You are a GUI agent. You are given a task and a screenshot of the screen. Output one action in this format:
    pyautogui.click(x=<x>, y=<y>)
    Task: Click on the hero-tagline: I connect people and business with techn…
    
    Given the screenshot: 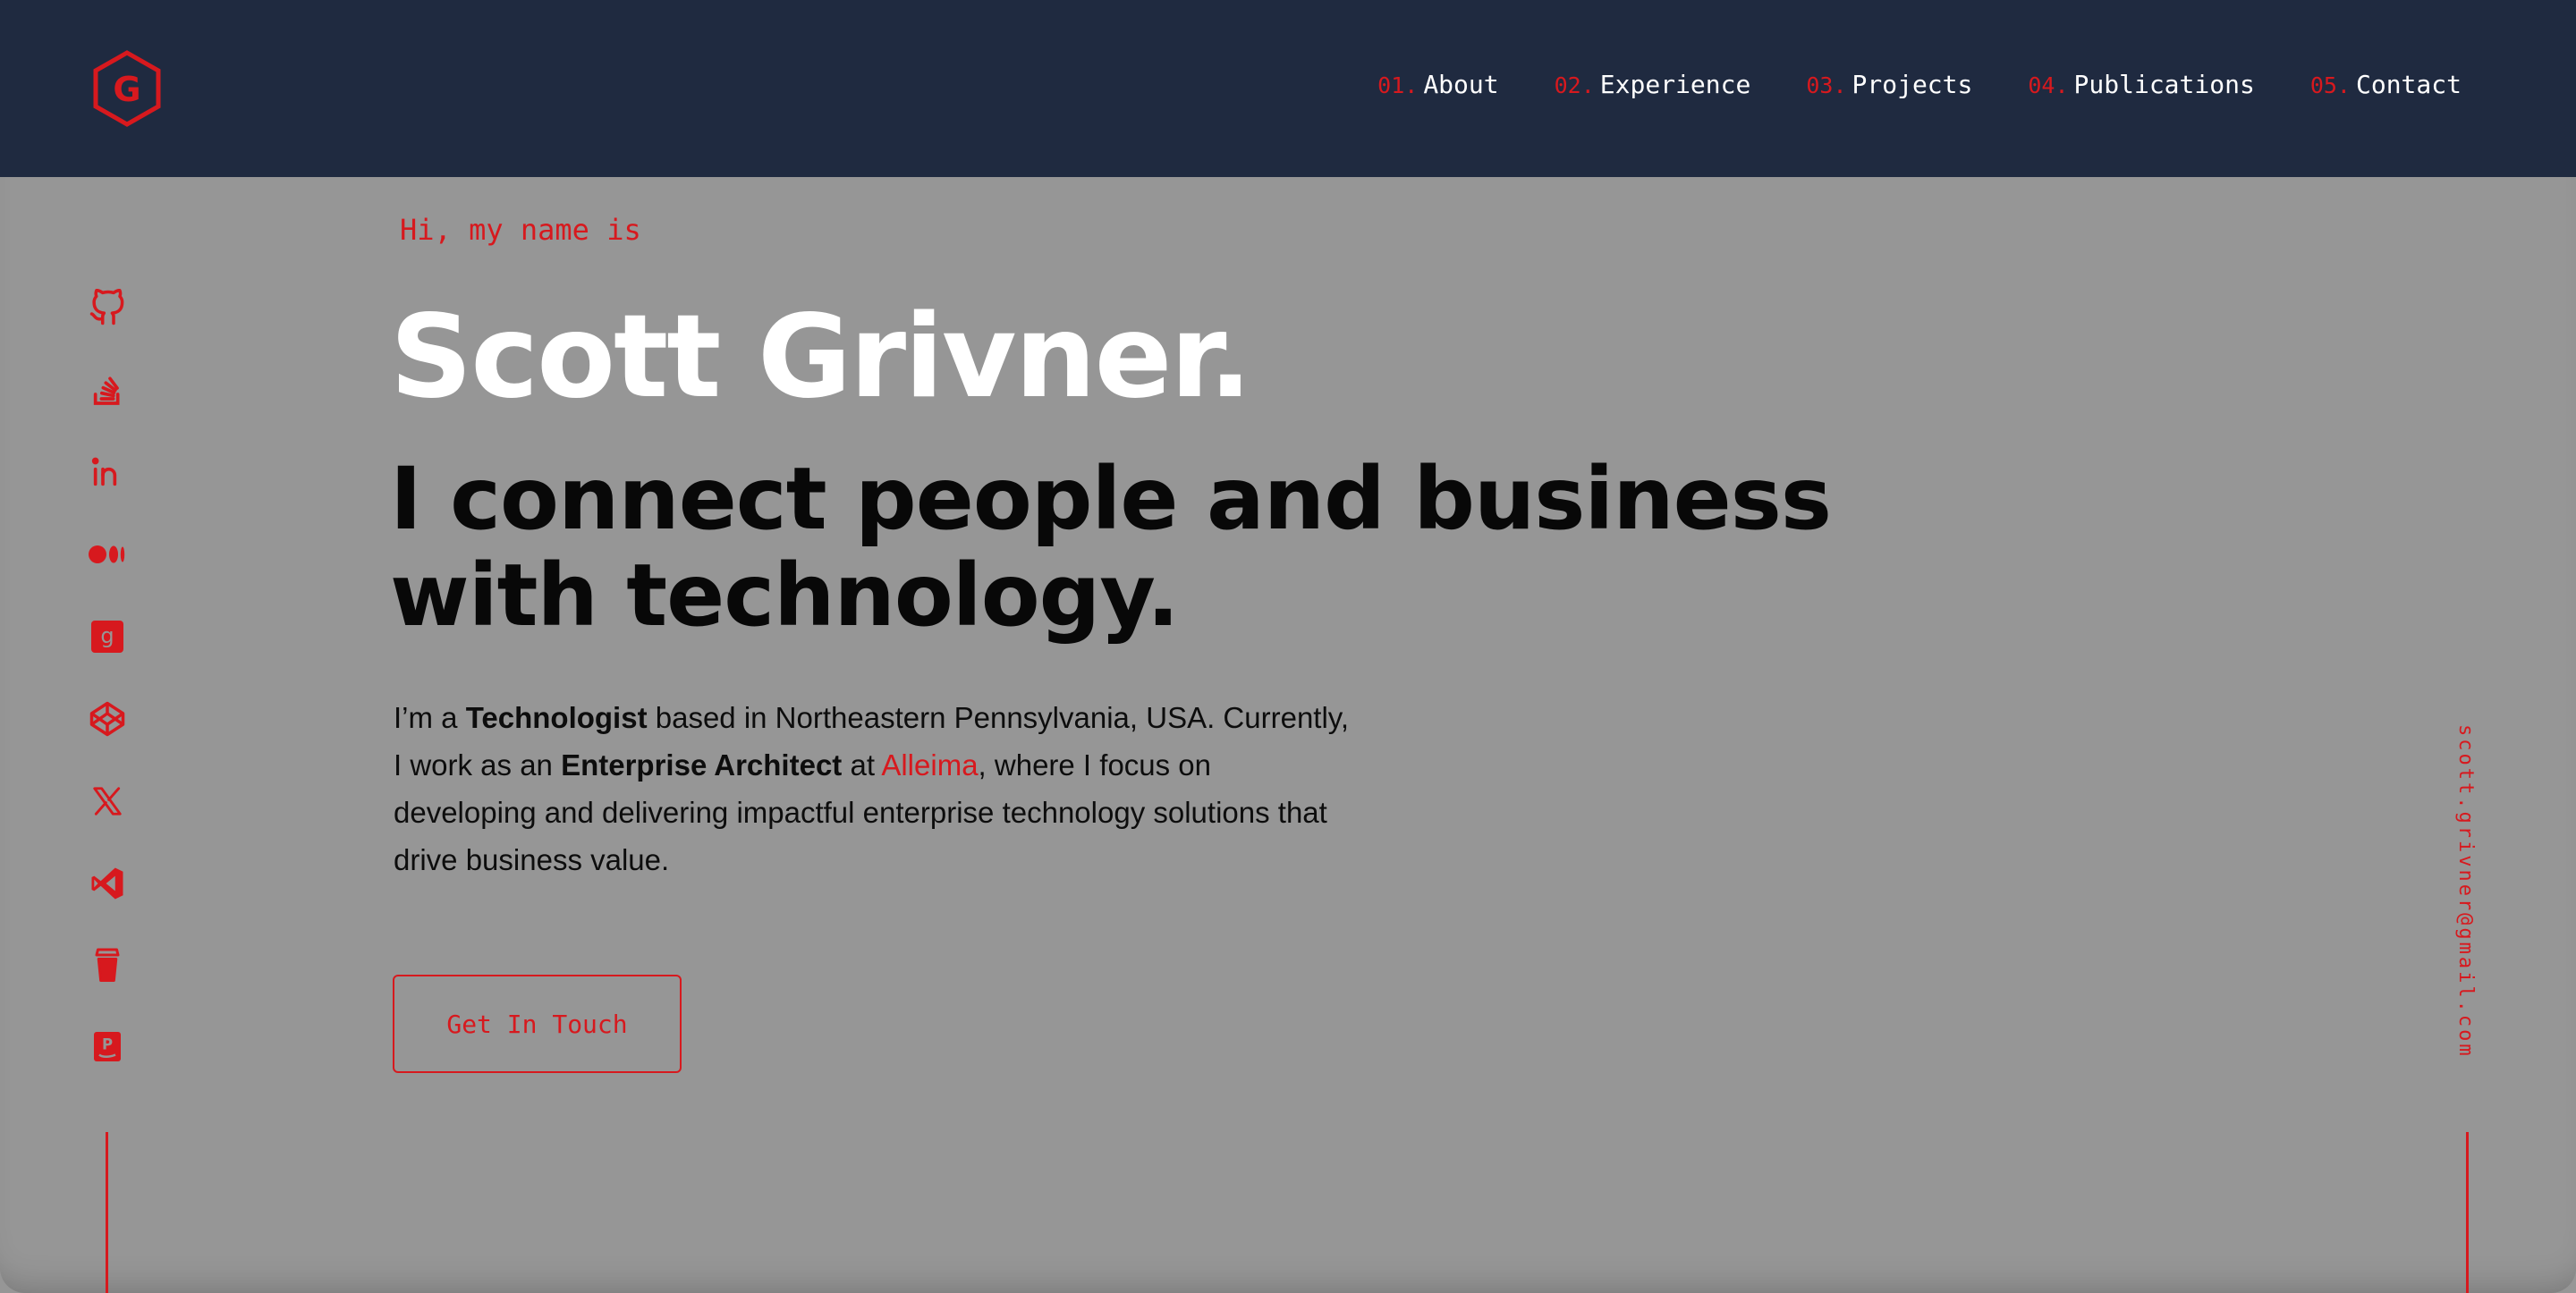 What is the action you would take?
    pyautogui.click(x=1111, y=548)
    